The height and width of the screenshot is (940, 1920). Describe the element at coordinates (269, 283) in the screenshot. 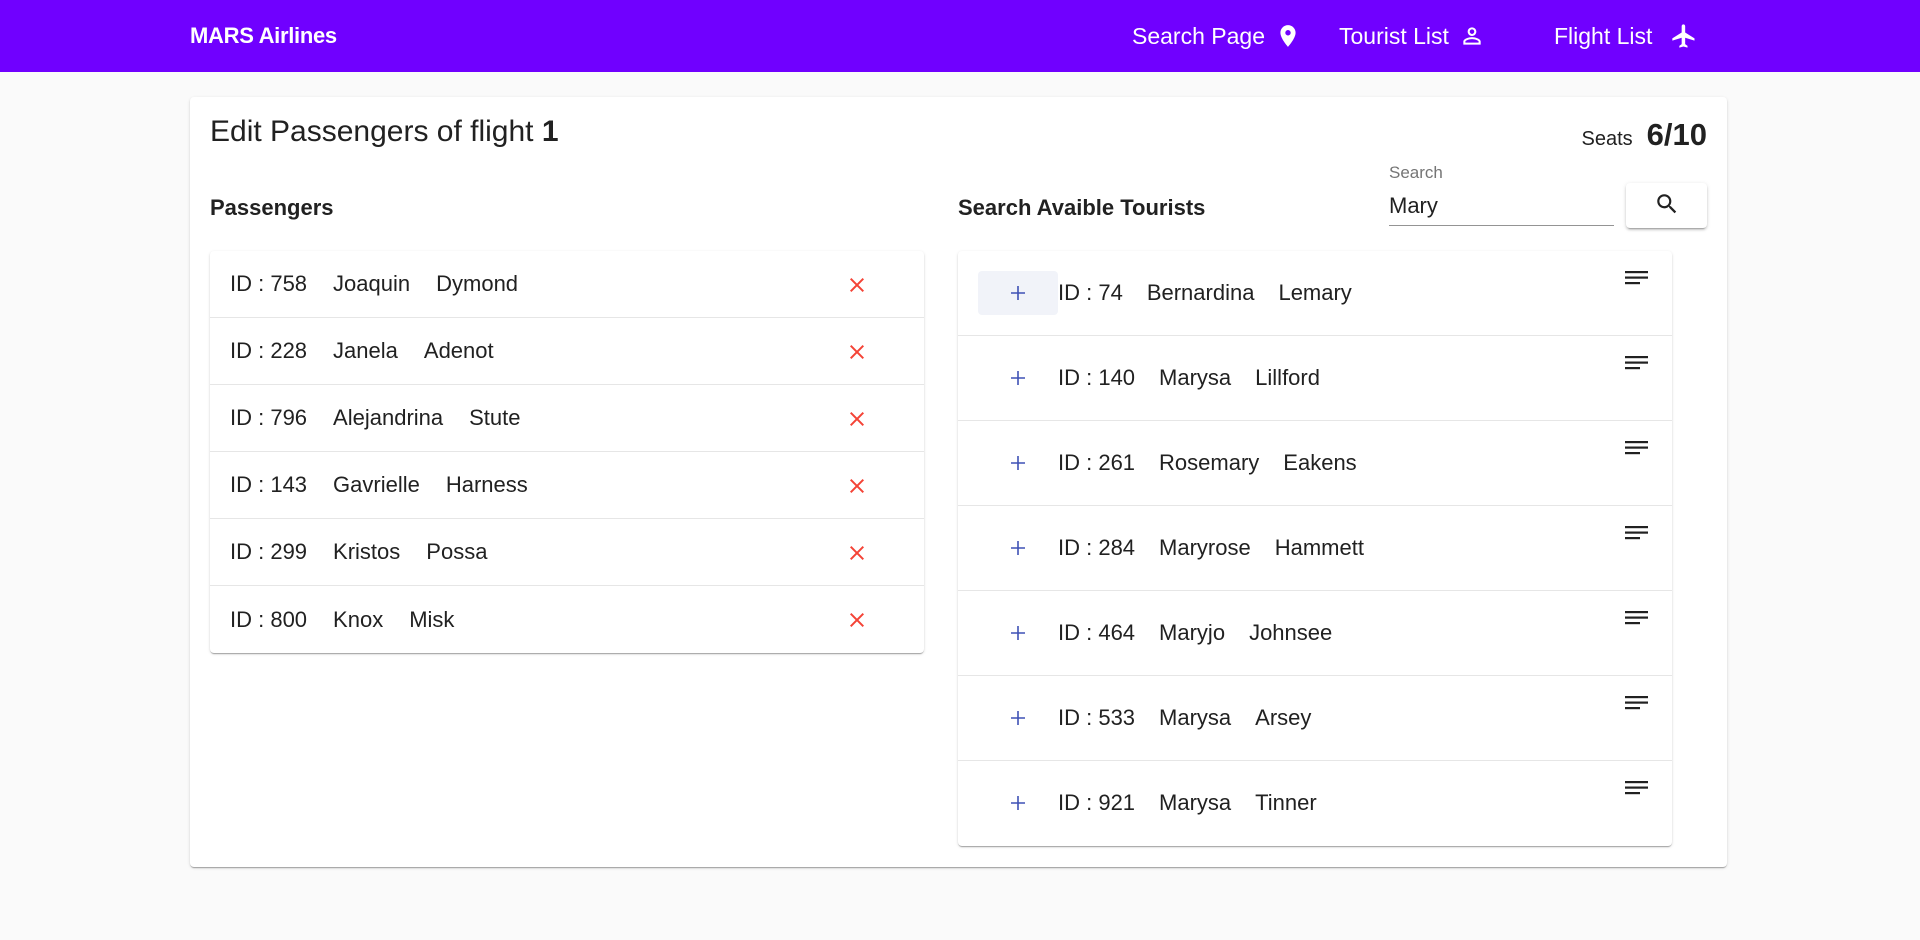

I see `passenger-id: ID : 758` at that location.